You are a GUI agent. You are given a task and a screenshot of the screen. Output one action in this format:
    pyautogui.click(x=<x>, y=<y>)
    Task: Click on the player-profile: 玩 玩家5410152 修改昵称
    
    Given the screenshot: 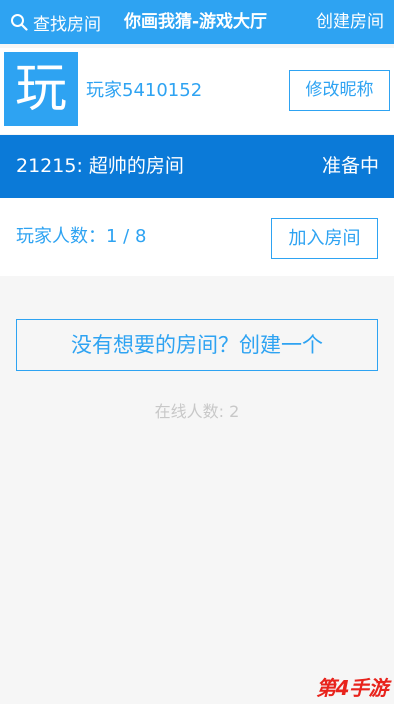 What is the action you would take?
    pyautogui.click(x=197, y=91)
    